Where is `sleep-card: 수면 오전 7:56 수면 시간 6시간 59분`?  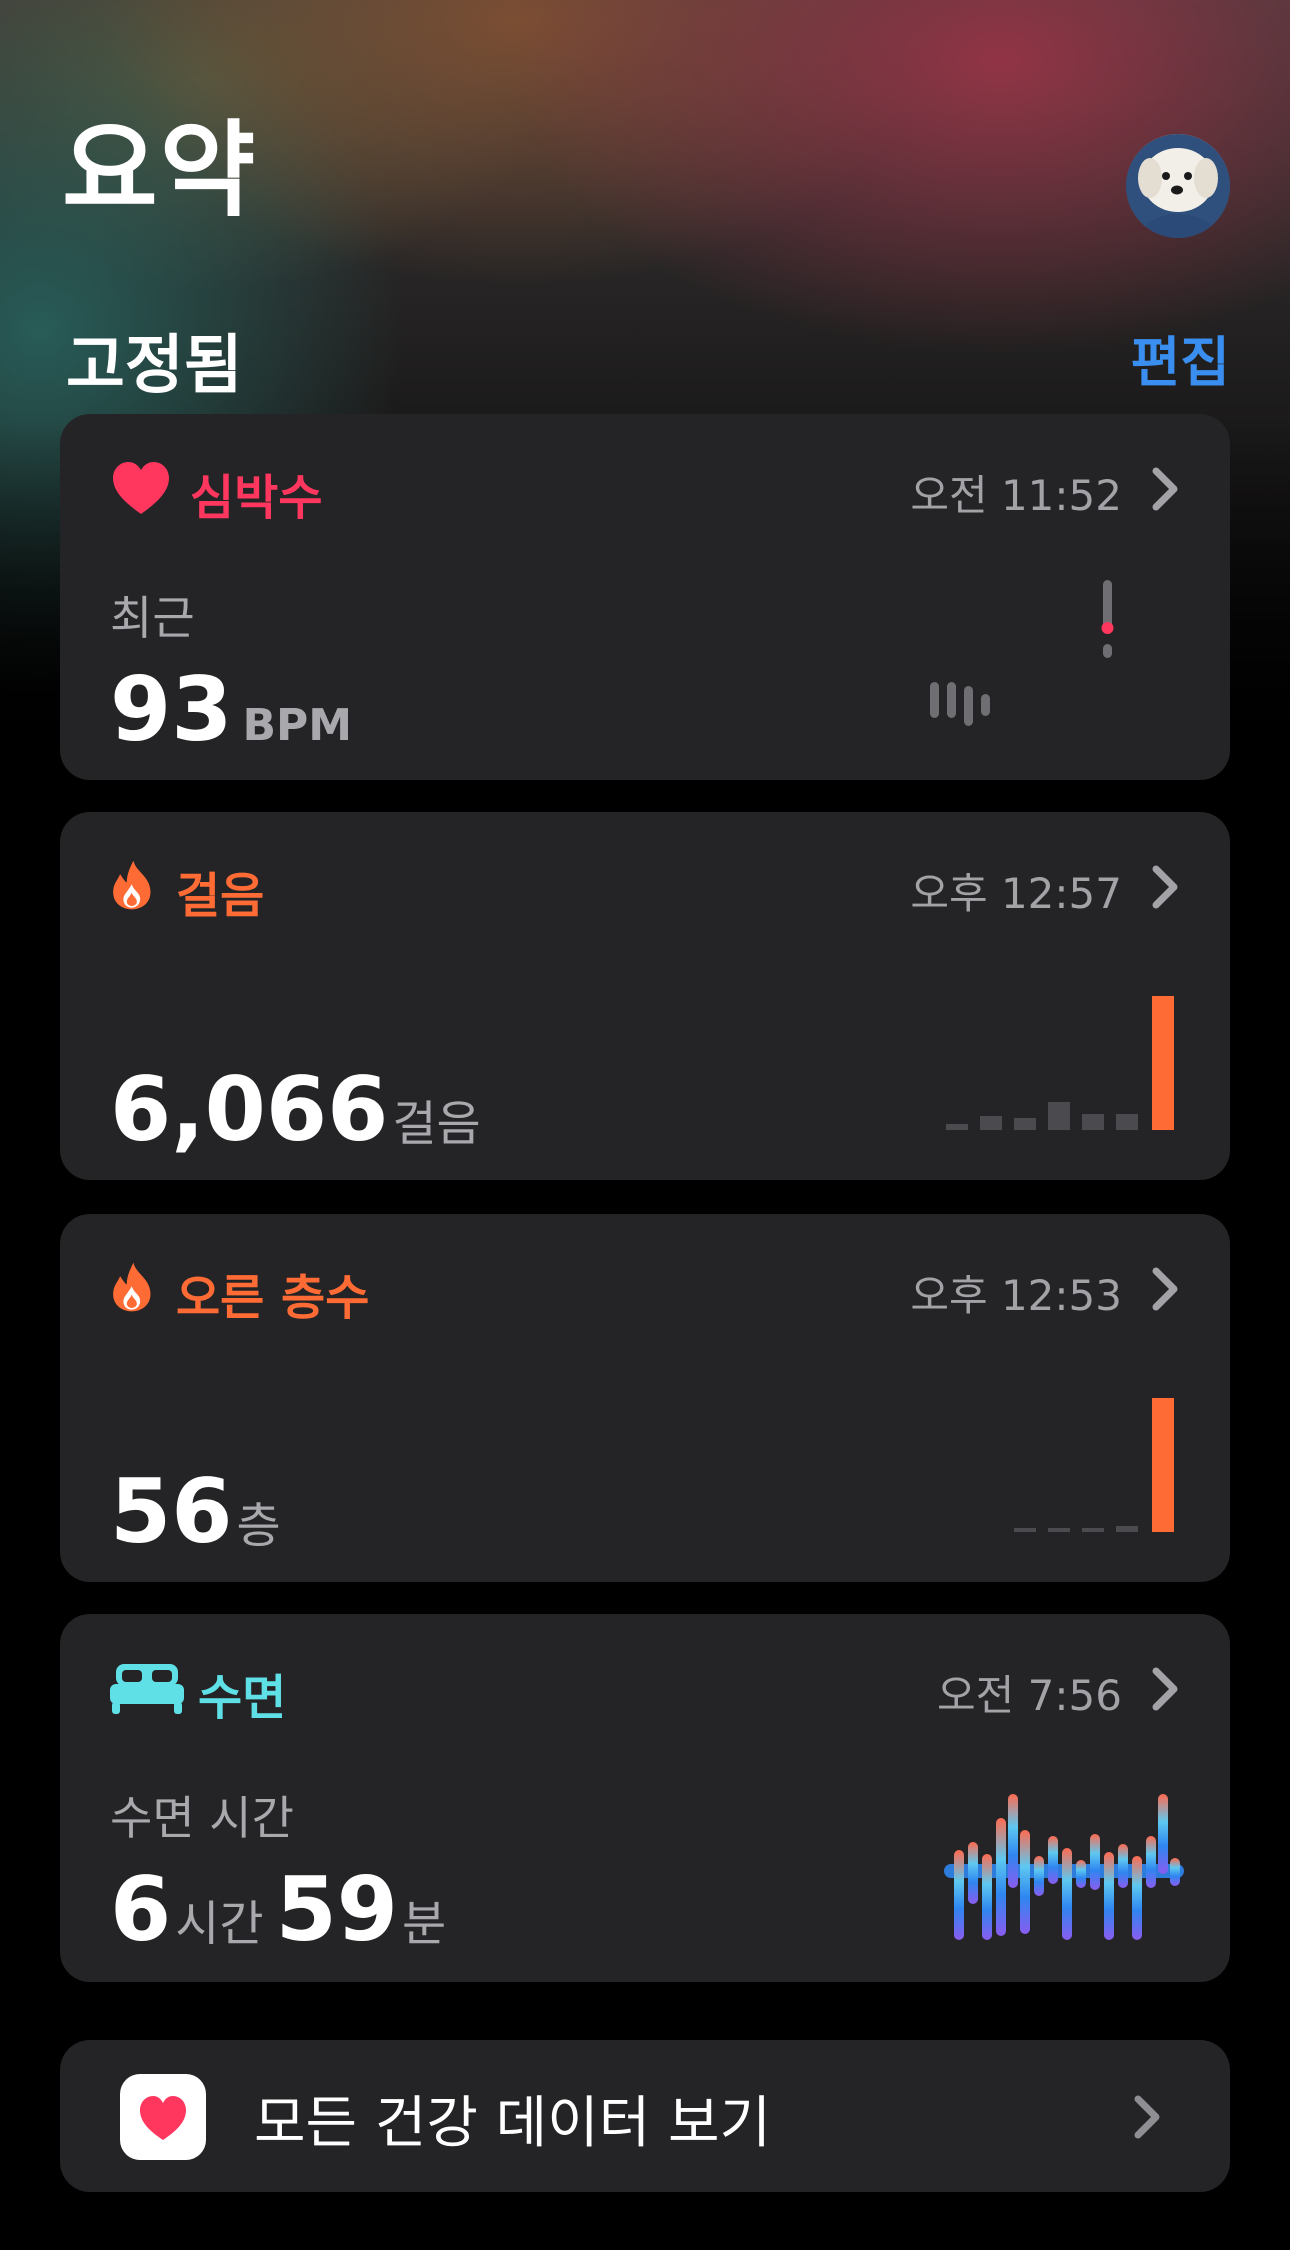
sleep-card: 수면 오전 7:56 수면 시간 6시간 59분 is located at coordinates (645, 1798).